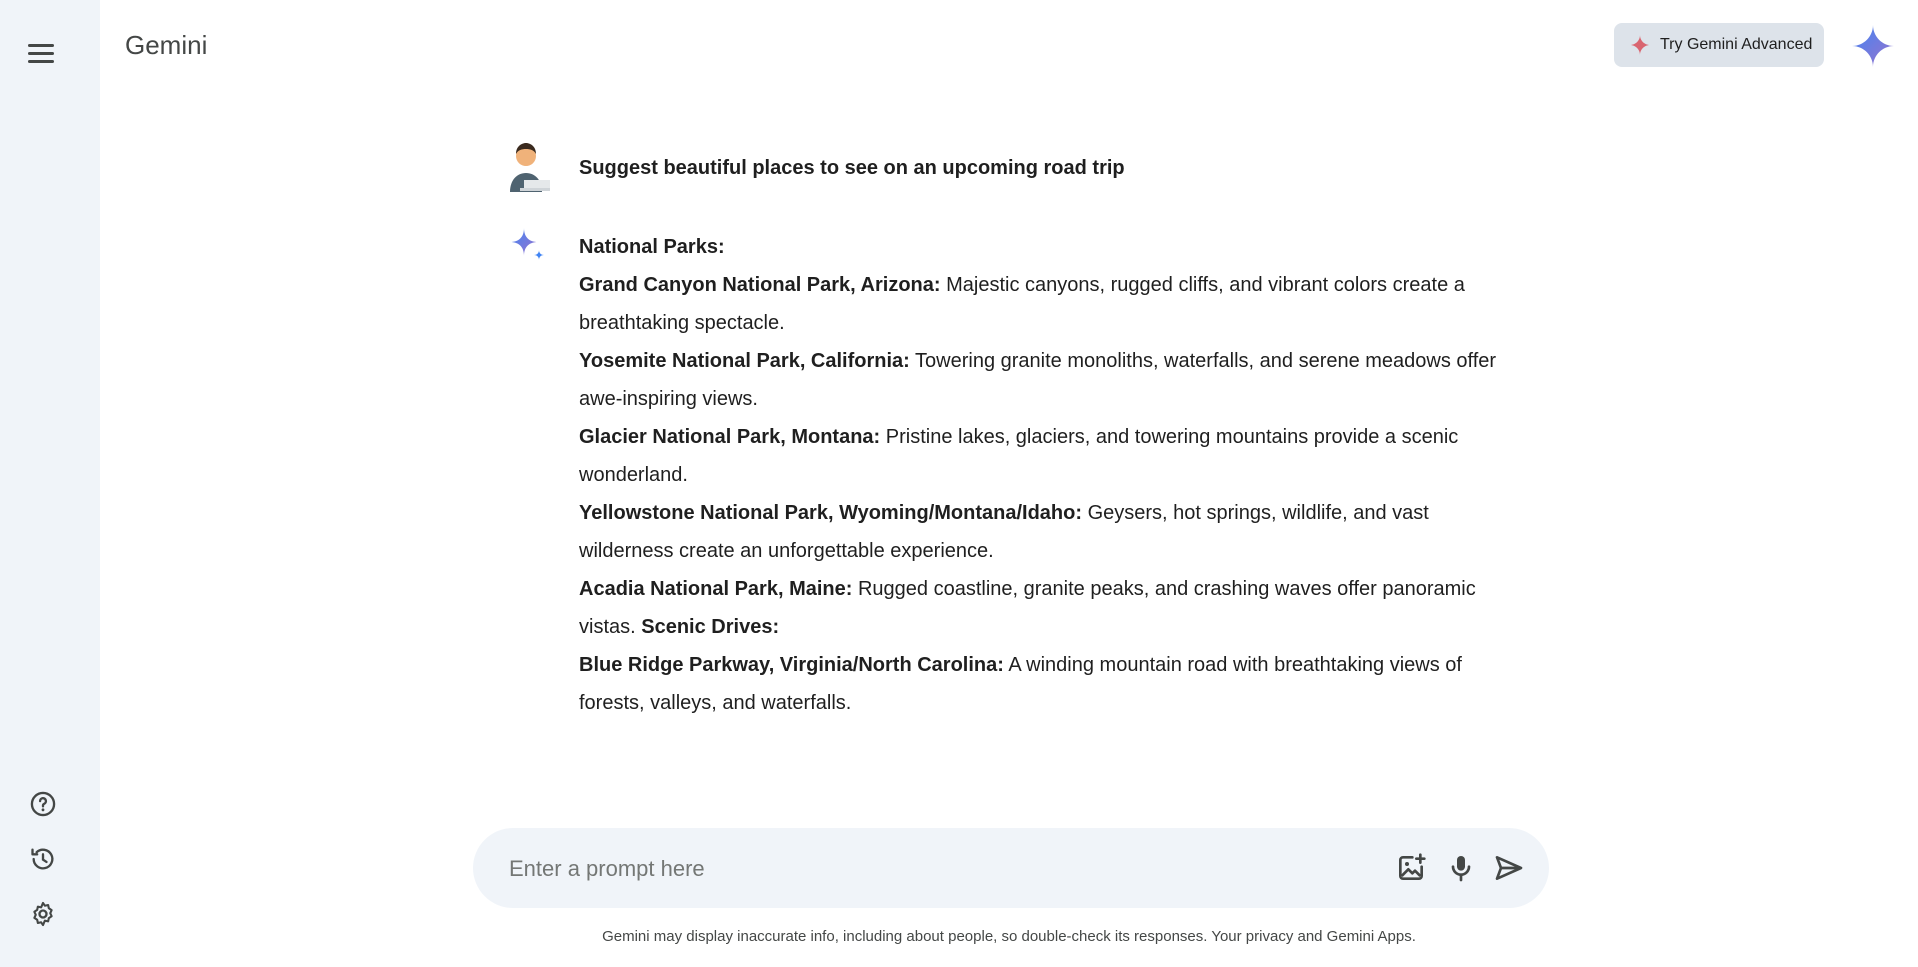  Describe the element at coordinates (530, 167) in the screenshot. I see `user-avatar-icon` at that location.